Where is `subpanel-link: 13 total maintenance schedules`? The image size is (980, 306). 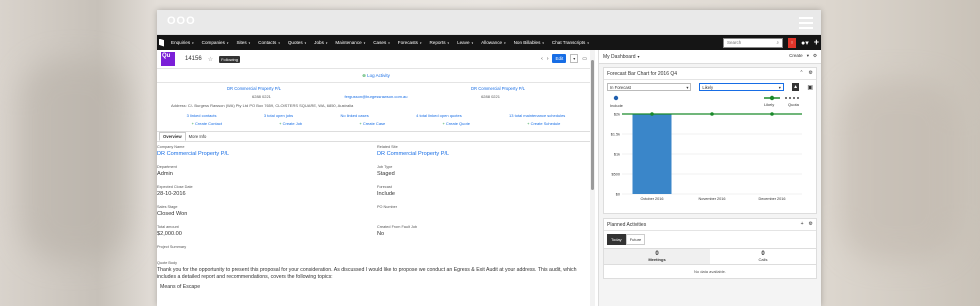
subpanel-link: 13 total maintenance schedules is located at coordinates (537, 115).